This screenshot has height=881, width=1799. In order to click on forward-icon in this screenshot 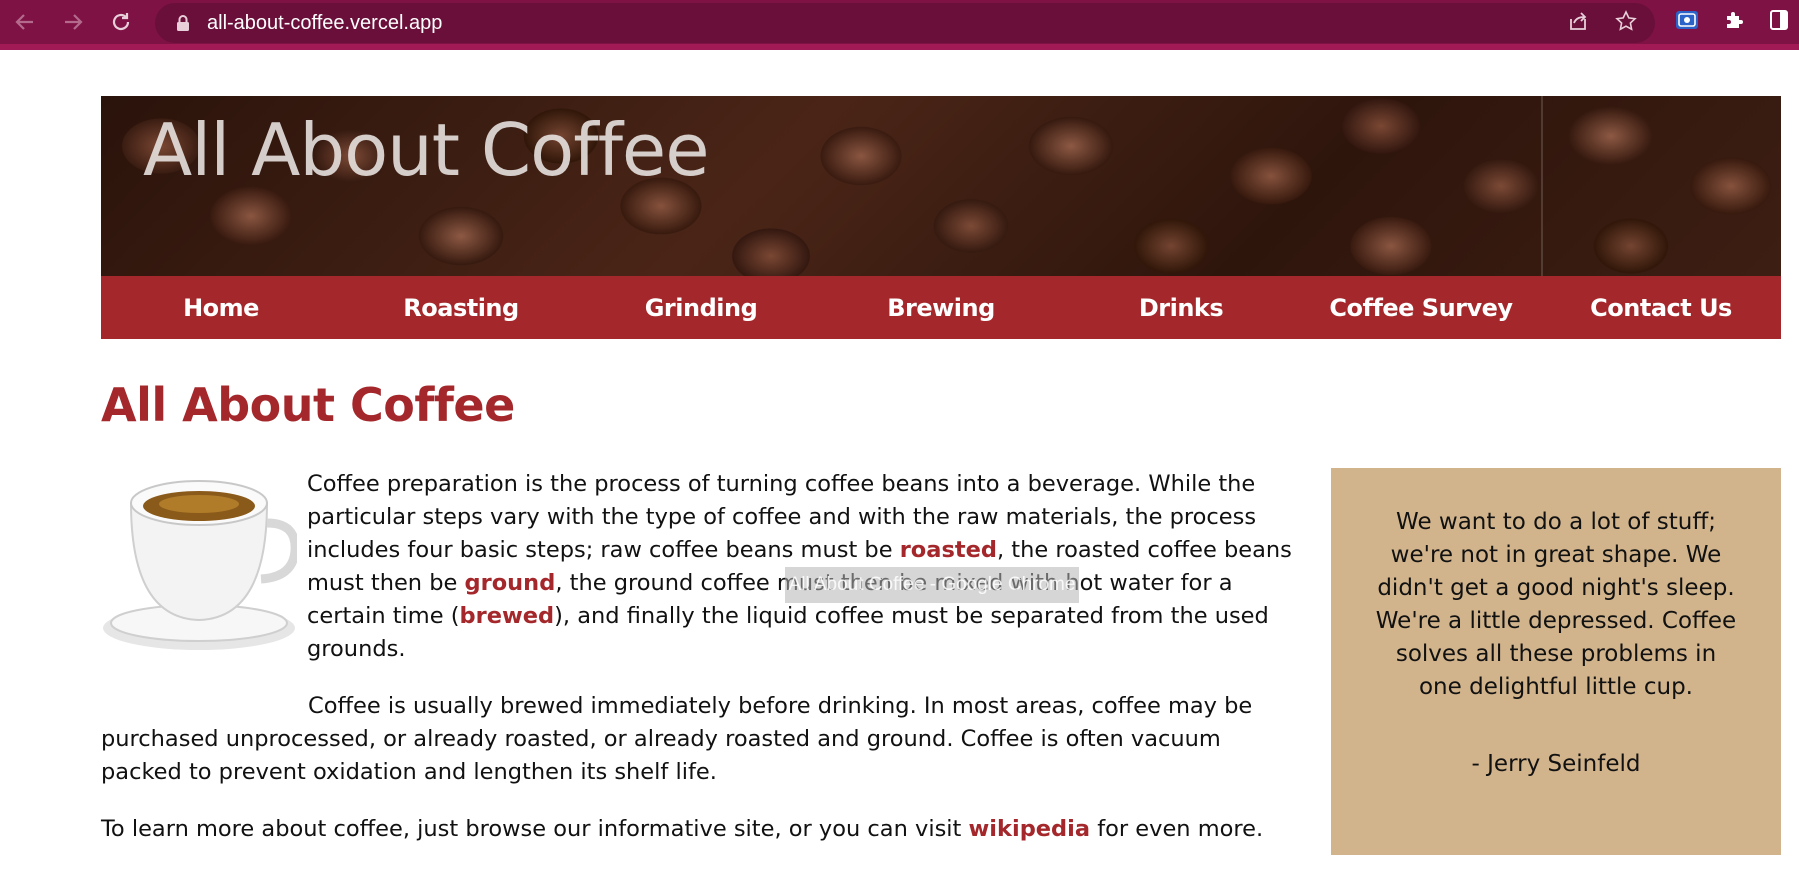, I will do `click(73, 22)`.